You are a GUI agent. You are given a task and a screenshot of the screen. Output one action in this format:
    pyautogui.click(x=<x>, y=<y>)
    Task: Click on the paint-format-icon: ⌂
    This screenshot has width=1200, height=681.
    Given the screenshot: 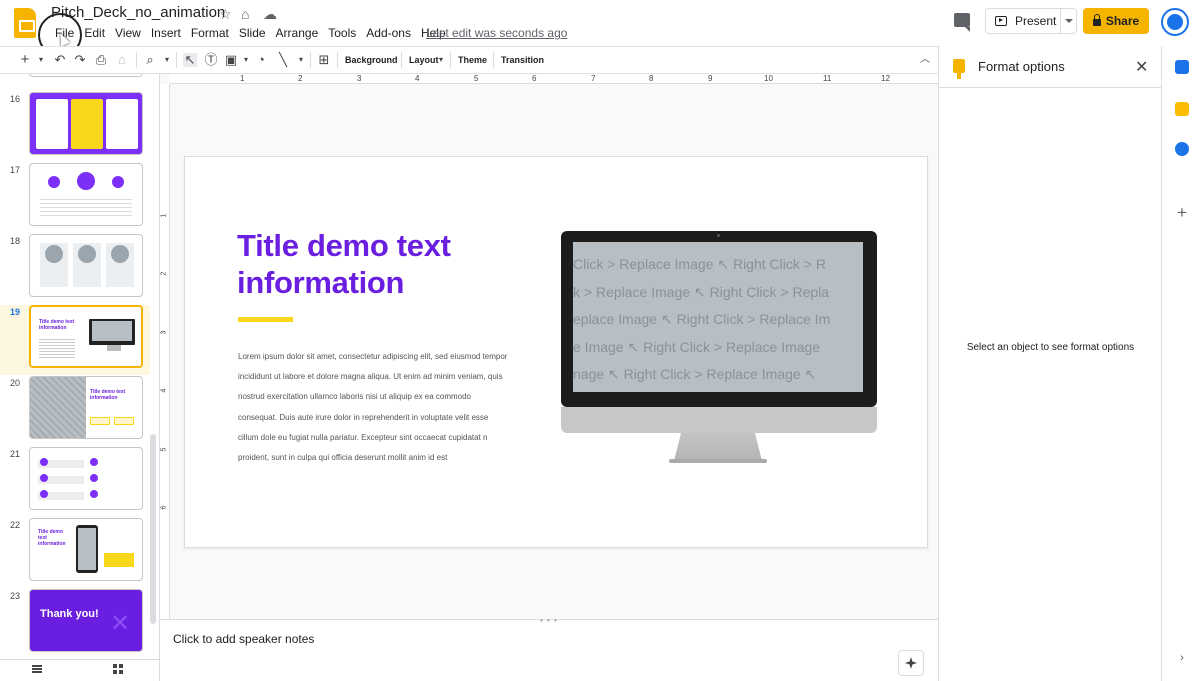 What is the action you would take?
    pyautogui.click(x=122, y=60)
    